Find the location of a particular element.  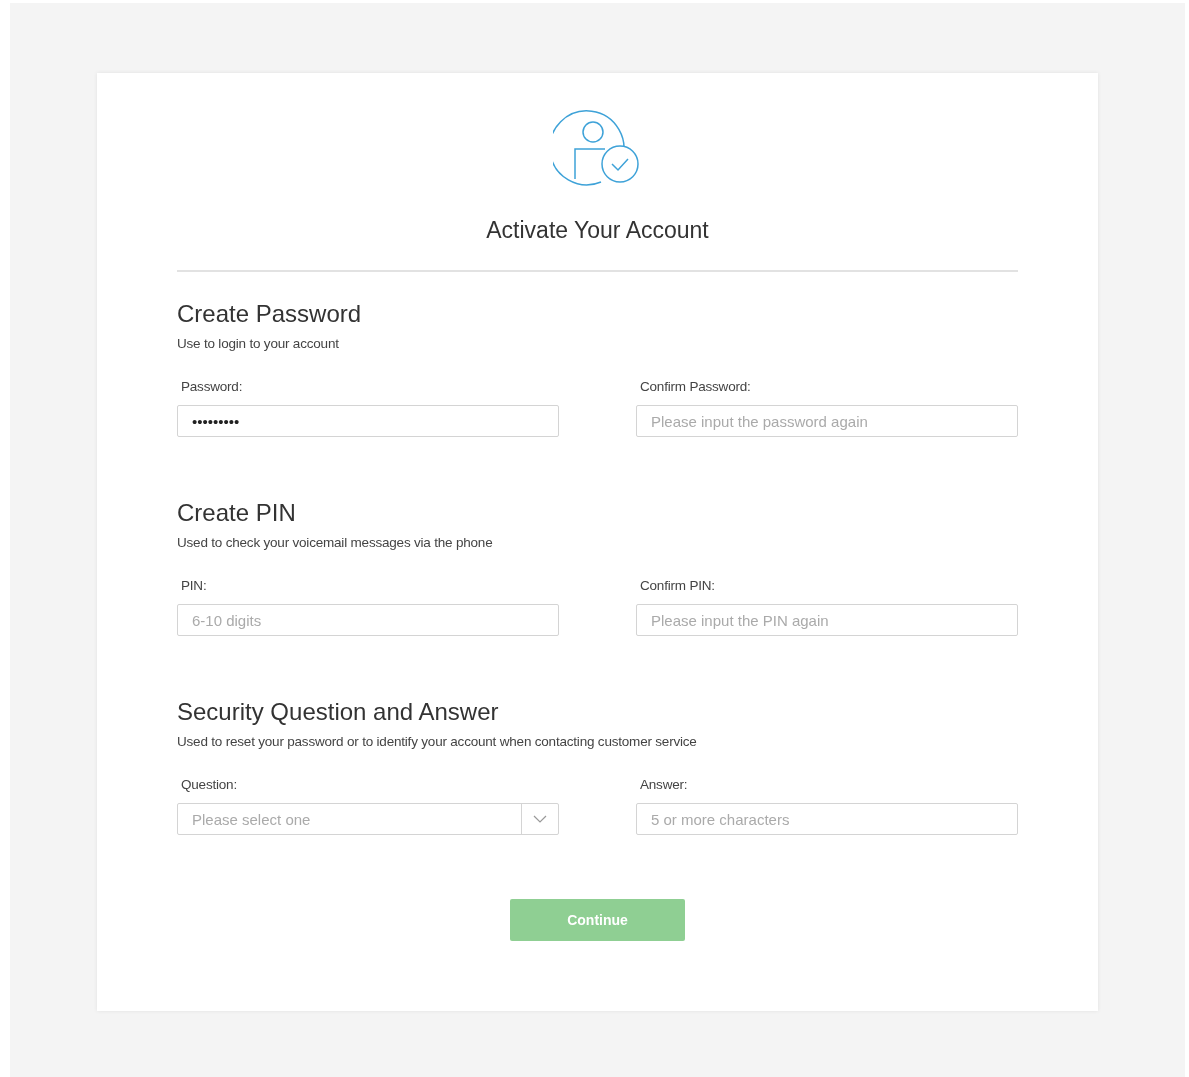

section-heading: Create Password is located at coordinates (270, 314).